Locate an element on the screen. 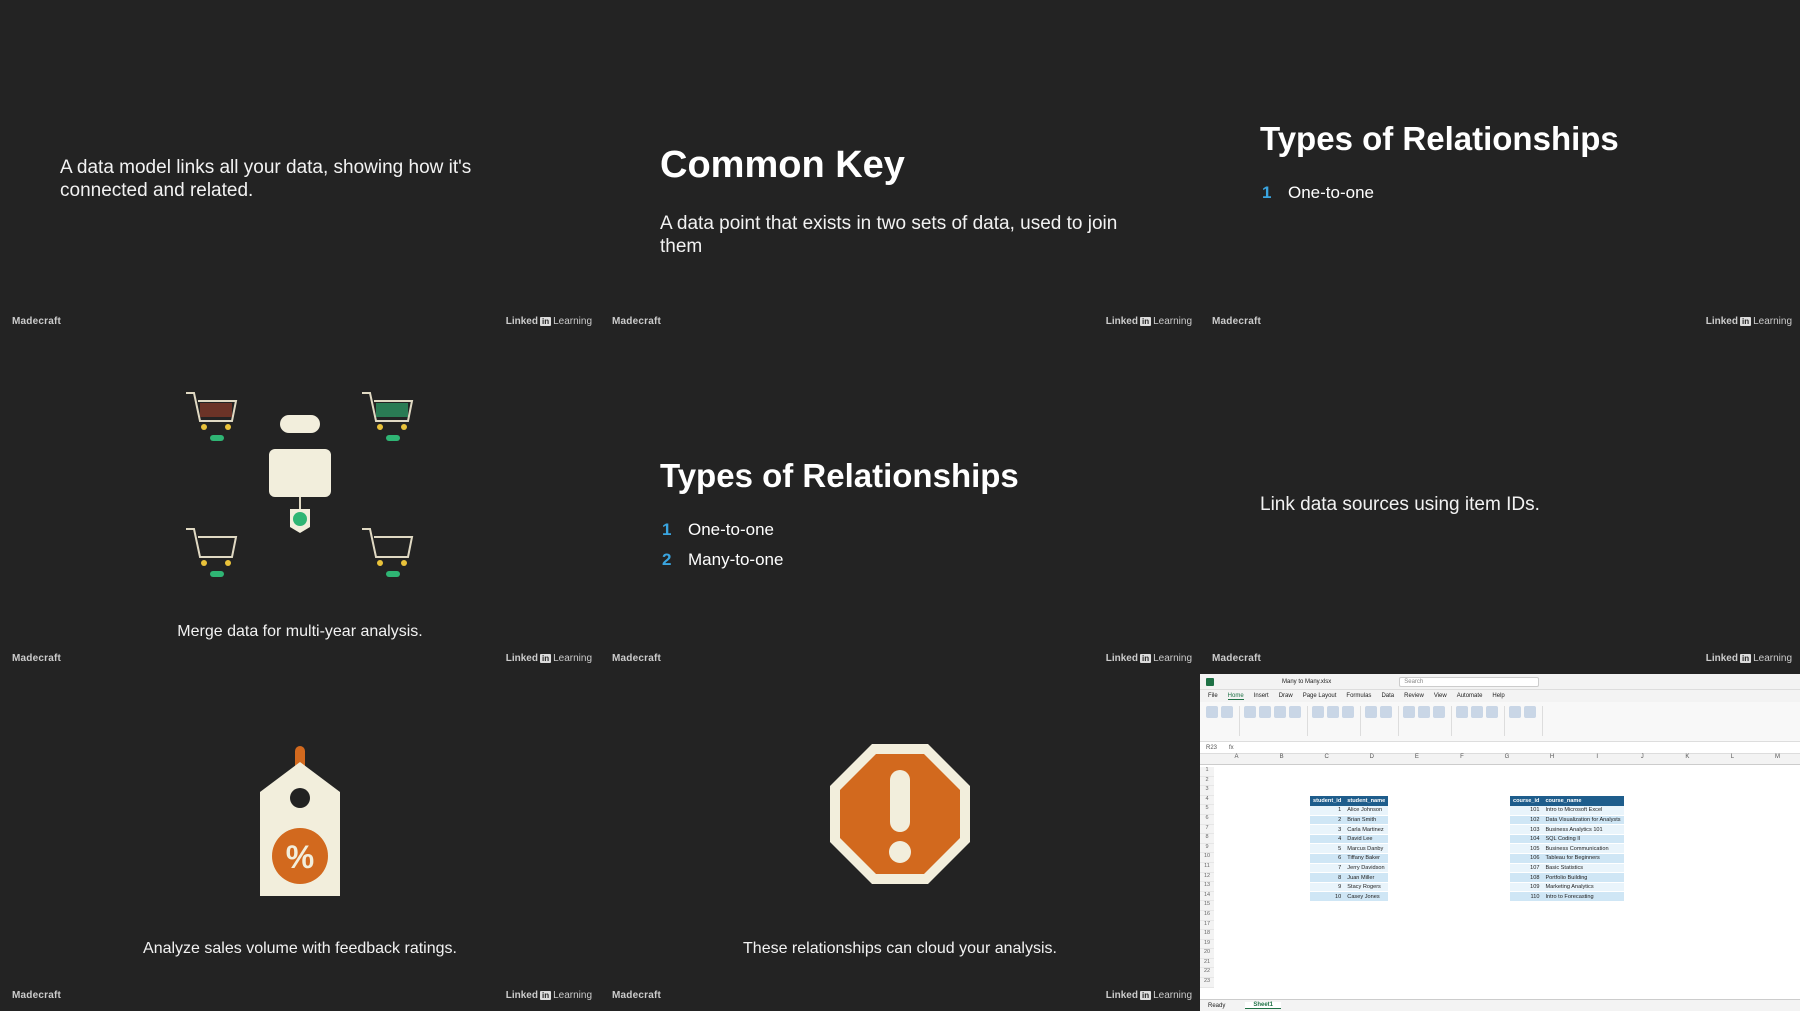 This screenshot has width=1800, height=1011. table-cell: Brian Smith is located at coordinates (1366, 820).